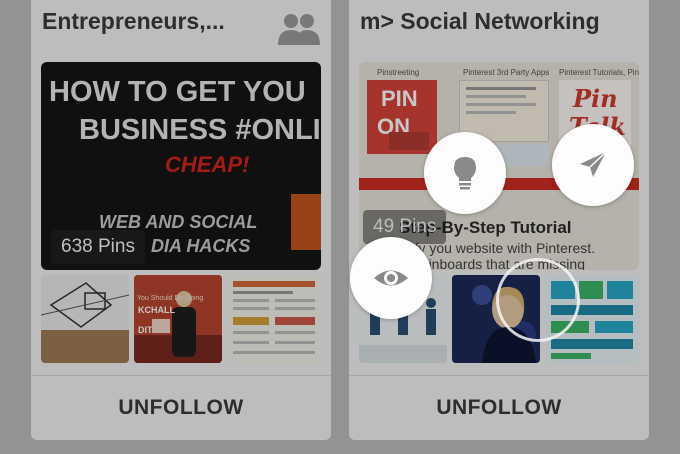 This screenshot has width=680, height=454. I want to click on view-action-button, so click(391, 278).